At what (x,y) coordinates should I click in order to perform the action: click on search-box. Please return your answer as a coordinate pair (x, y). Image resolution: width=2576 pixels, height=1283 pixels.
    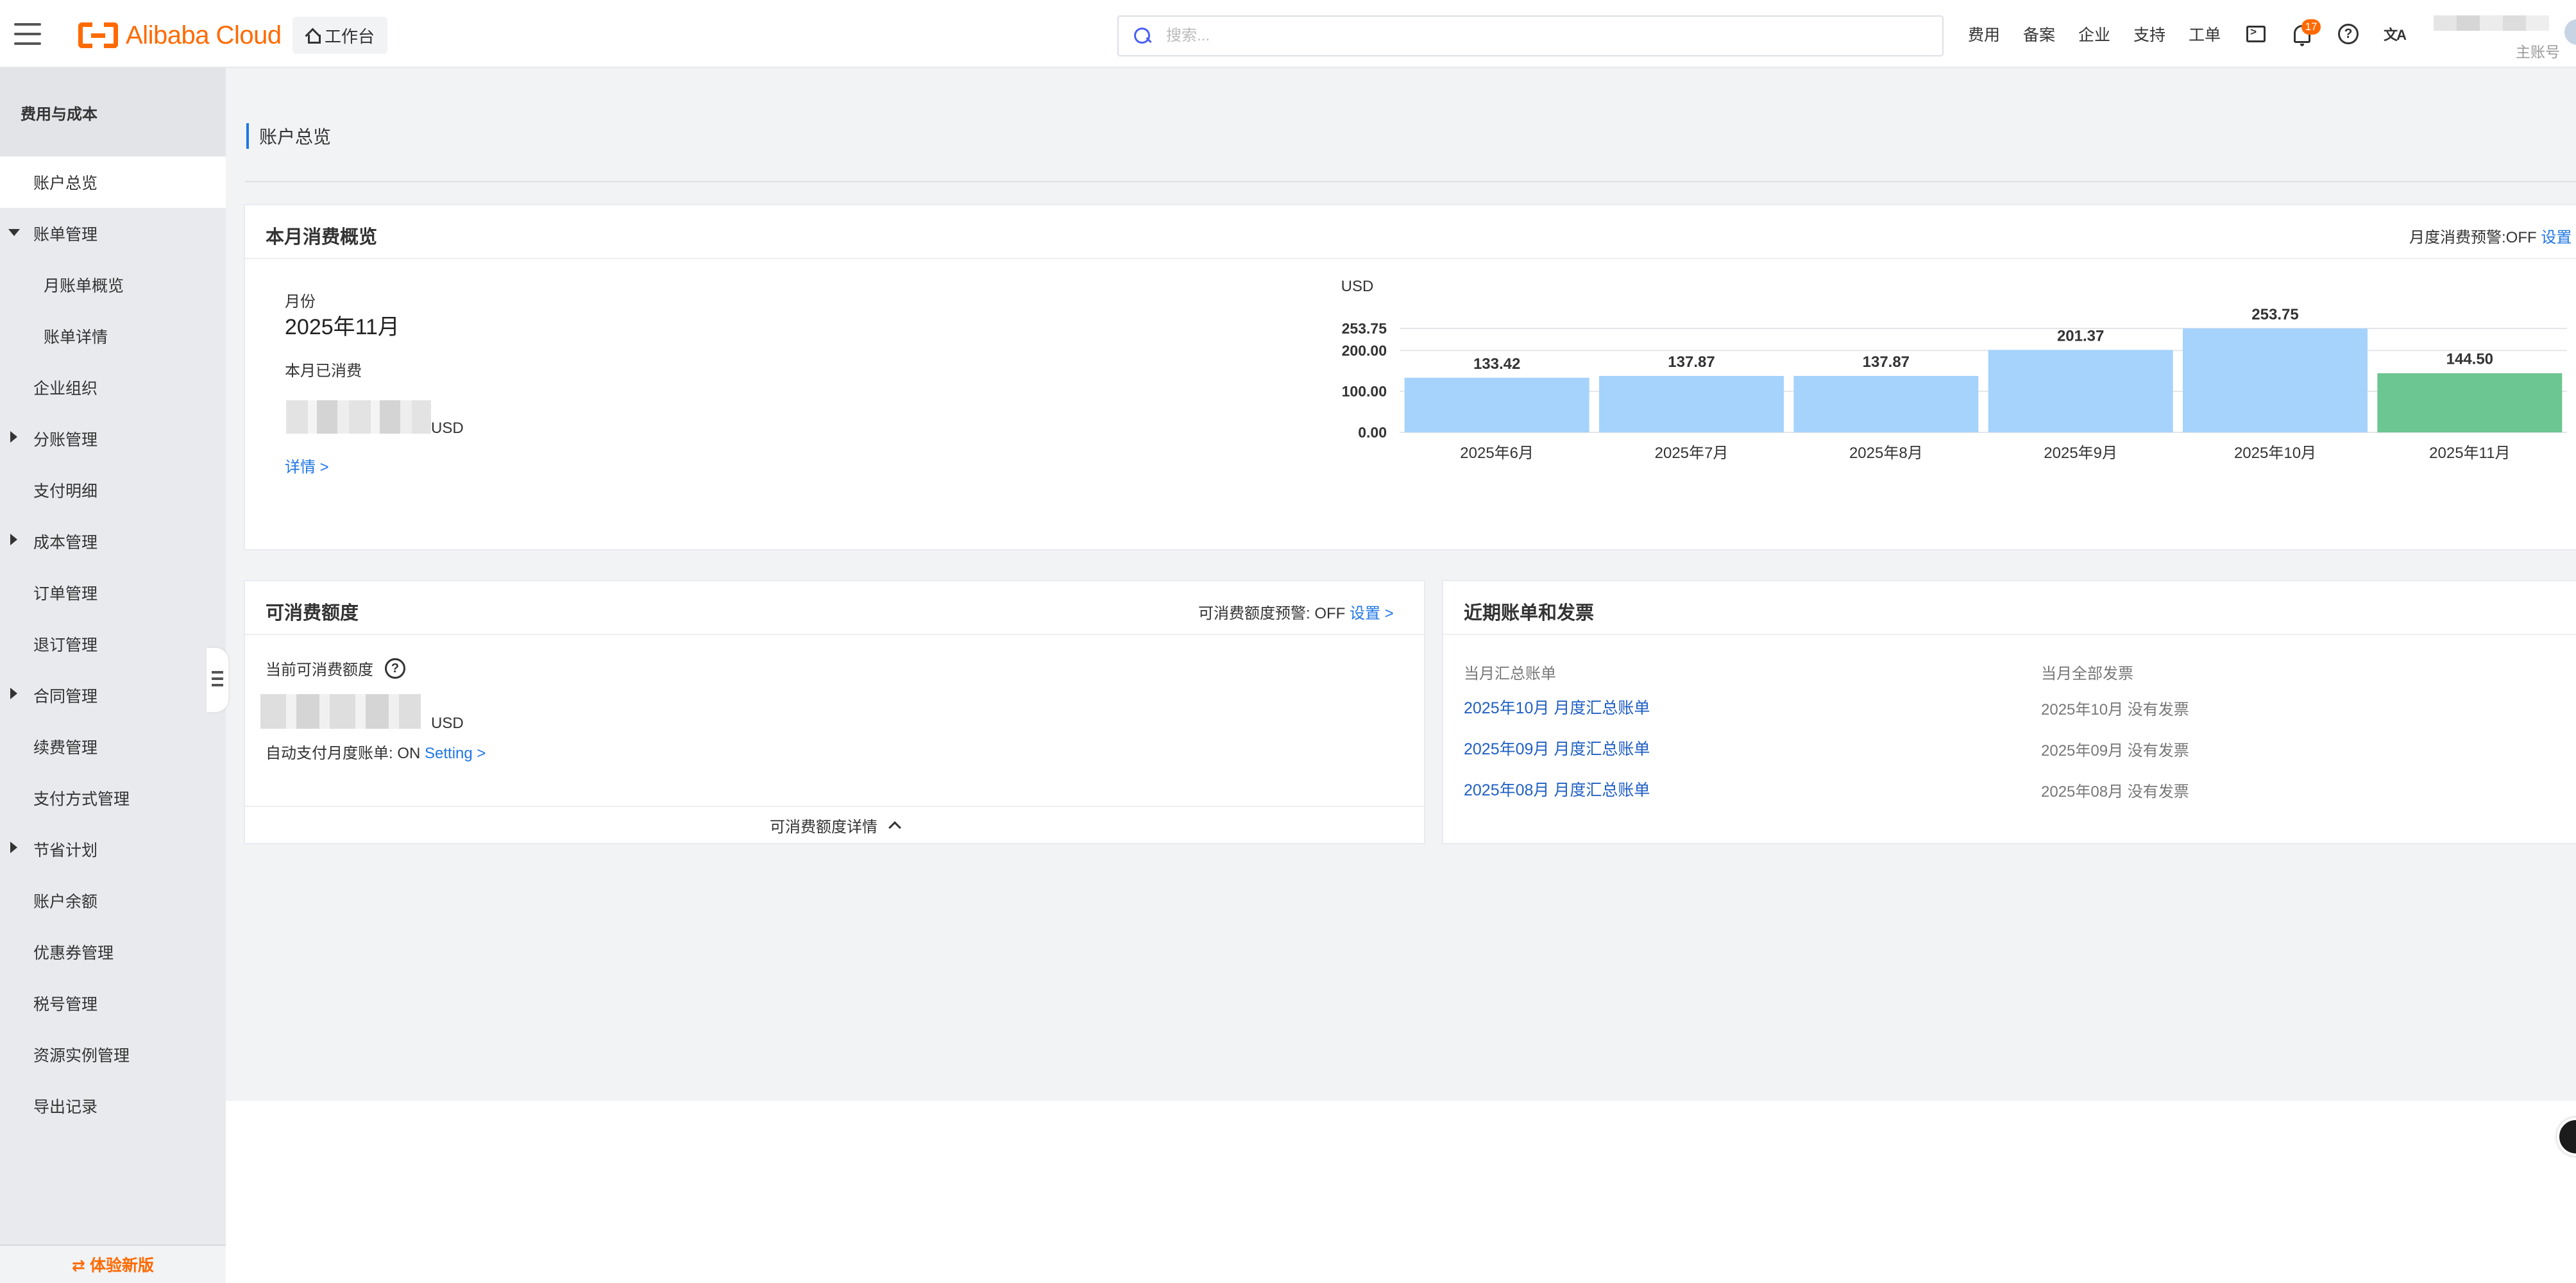
    Looking at the image, I should click on (1530, 35).